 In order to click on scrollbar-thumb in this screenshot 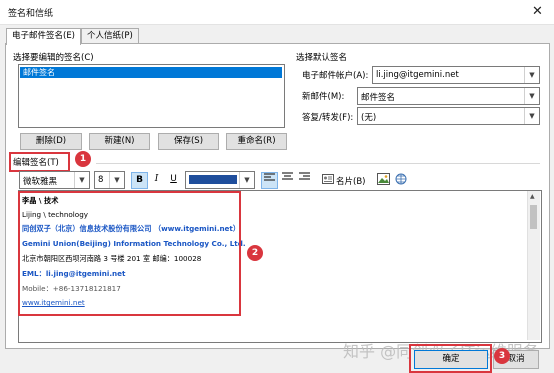, I will do `click(533, 217)`.